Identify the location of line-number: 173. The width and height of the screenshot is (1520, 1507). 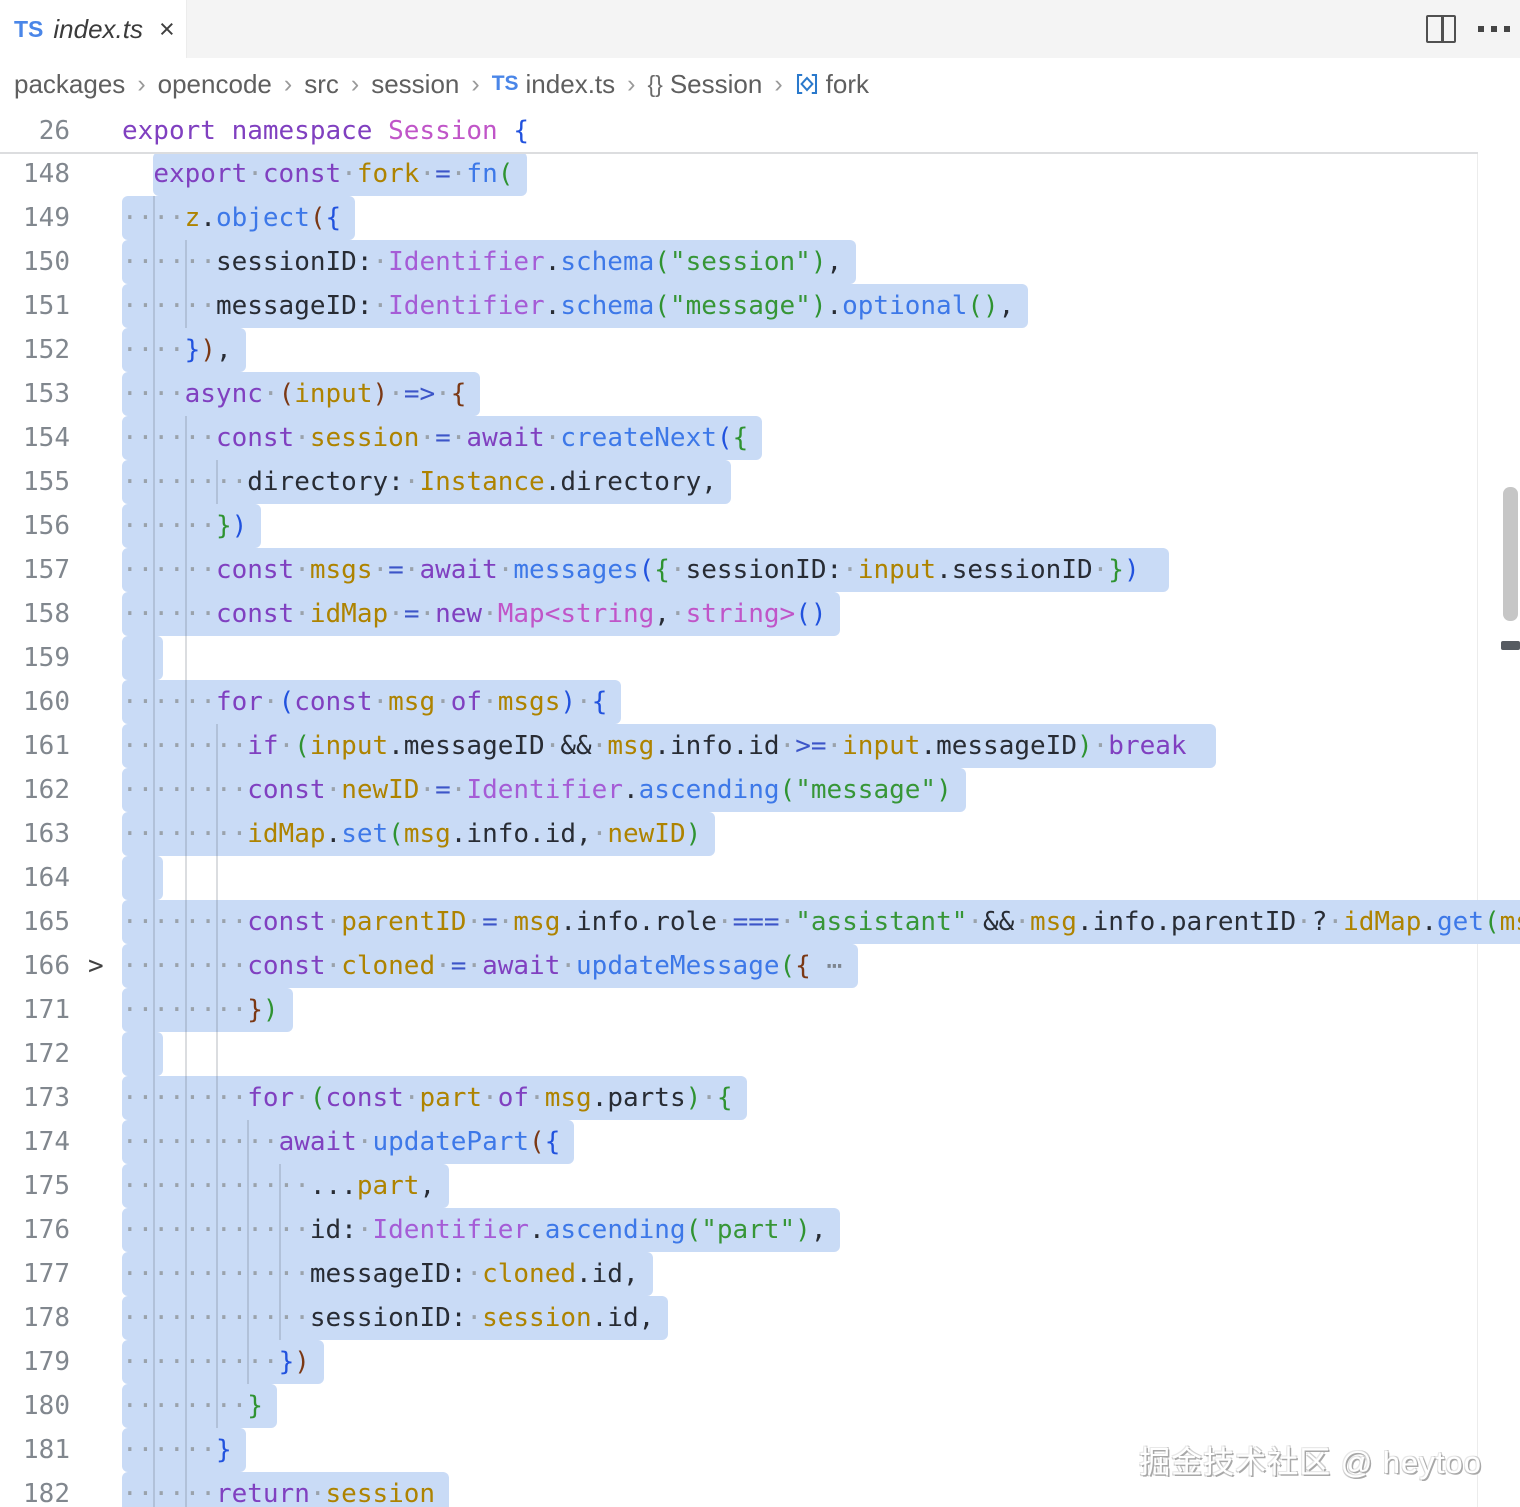
(35, 1098).